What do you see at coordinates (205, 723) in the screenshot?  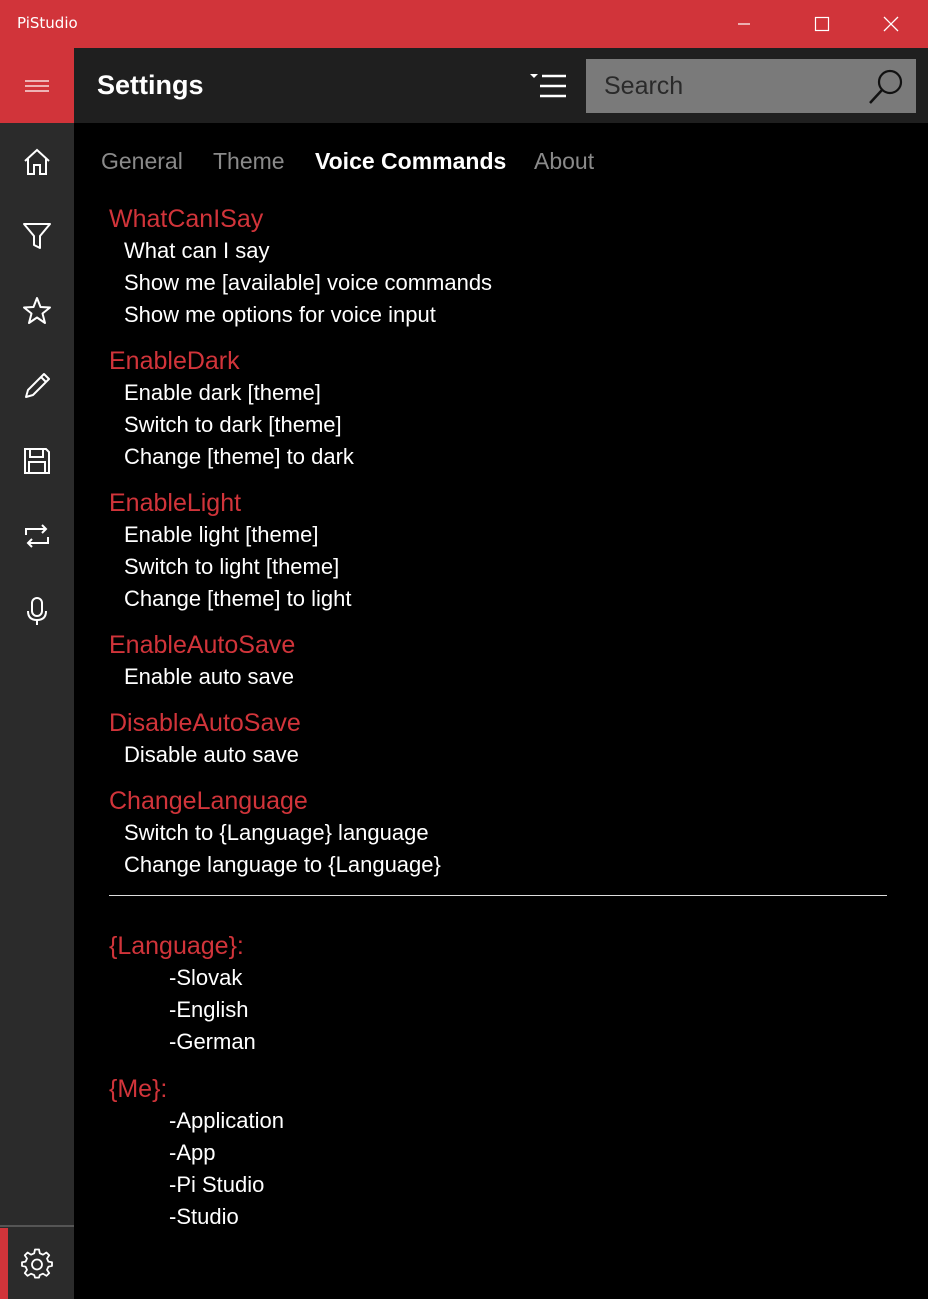 I see `command-title: DisableAutoSave` at bounding box center [205, 723].